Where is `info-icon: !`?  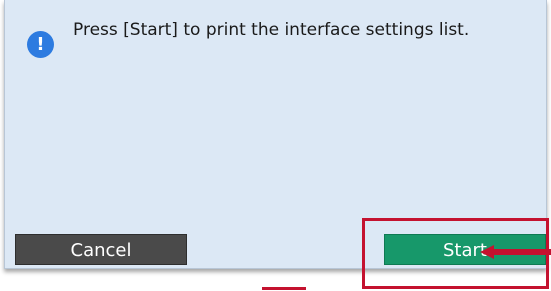 info-icon: ! is located at coordinates (40, 44).